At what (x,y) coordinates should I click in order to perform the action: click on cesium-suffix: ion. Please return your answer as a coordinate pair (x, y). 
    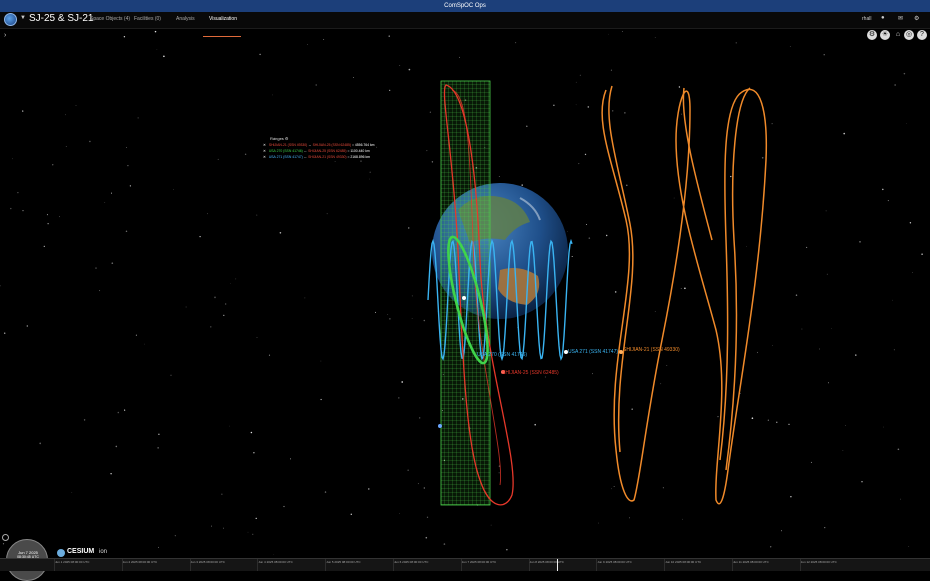
    Looking at the image, I should click on (103, 552).